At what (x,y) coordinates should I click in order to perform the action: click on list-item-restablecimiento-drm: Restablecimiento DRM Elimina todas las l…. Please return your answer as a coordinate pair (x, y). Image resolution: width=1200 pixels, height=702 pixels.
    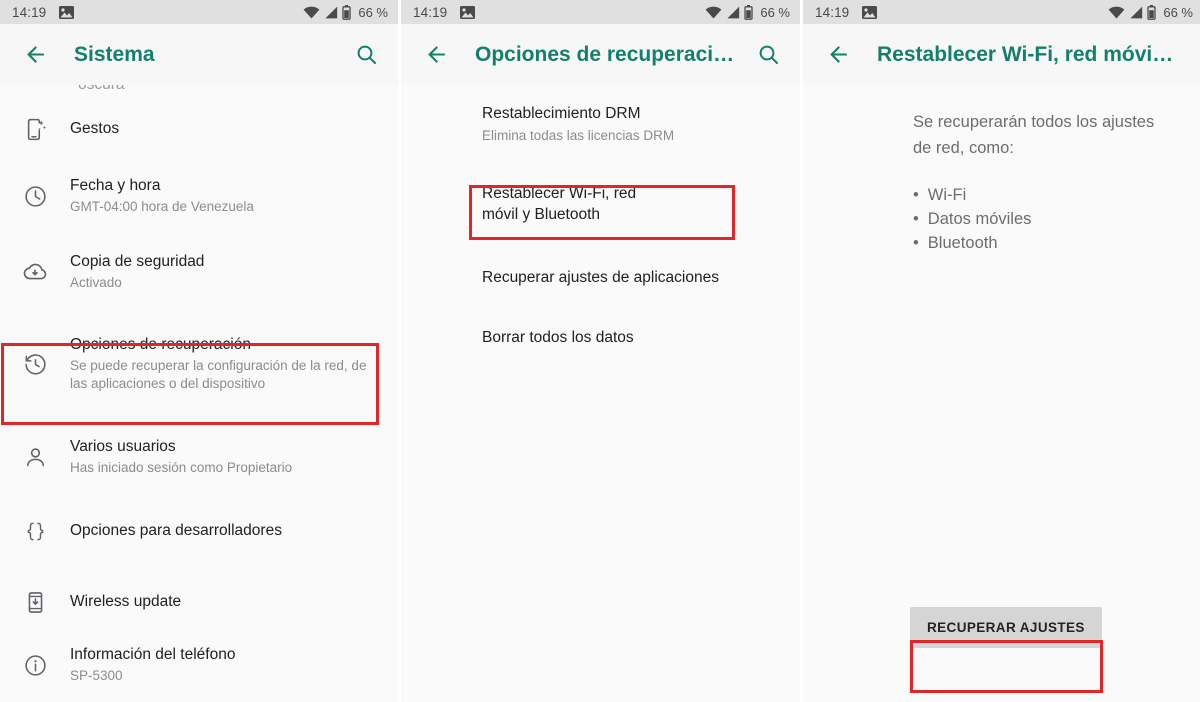
    Looking at the image, I should click on (600, 124).